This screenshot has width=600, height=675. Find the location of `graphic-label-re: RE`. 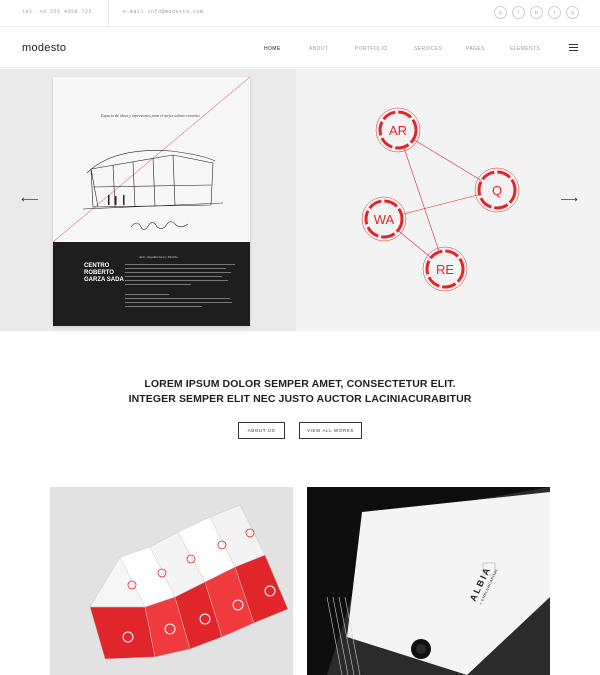

graphic-label-re: RE is located at coordinates (445, 269).